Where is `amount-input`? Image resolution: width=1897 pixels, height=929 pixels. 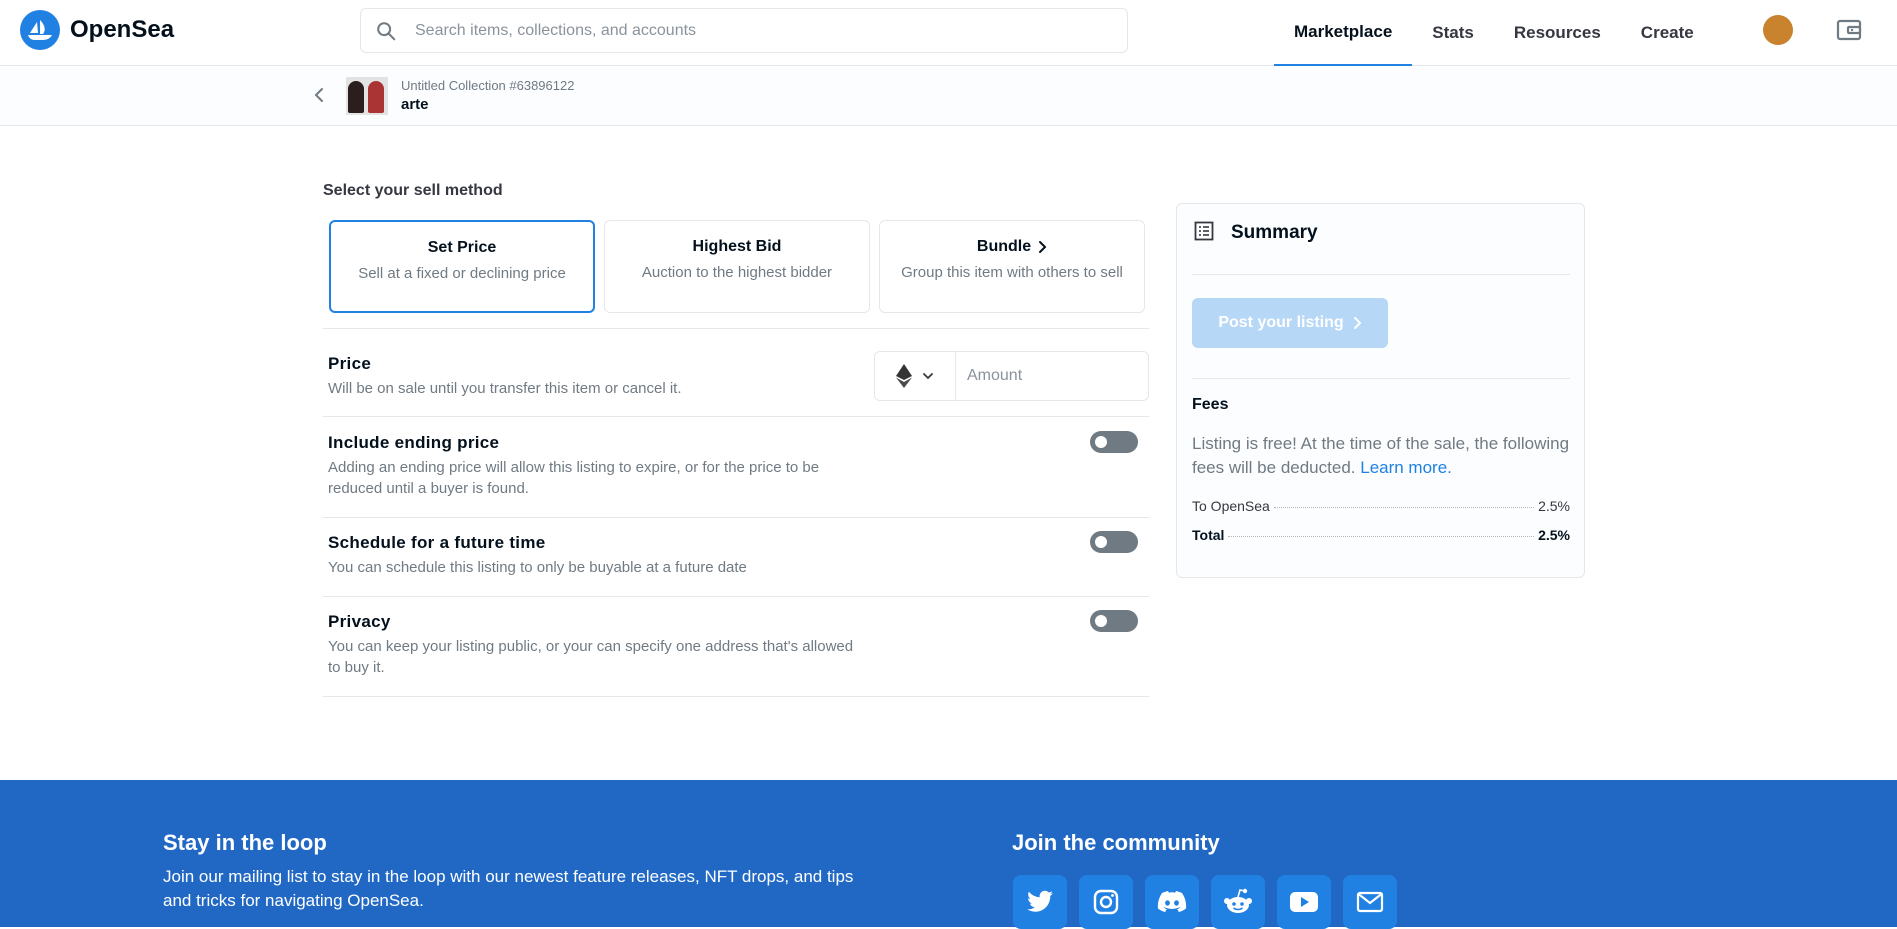 amount-input is located at coordinates (1052, 376).